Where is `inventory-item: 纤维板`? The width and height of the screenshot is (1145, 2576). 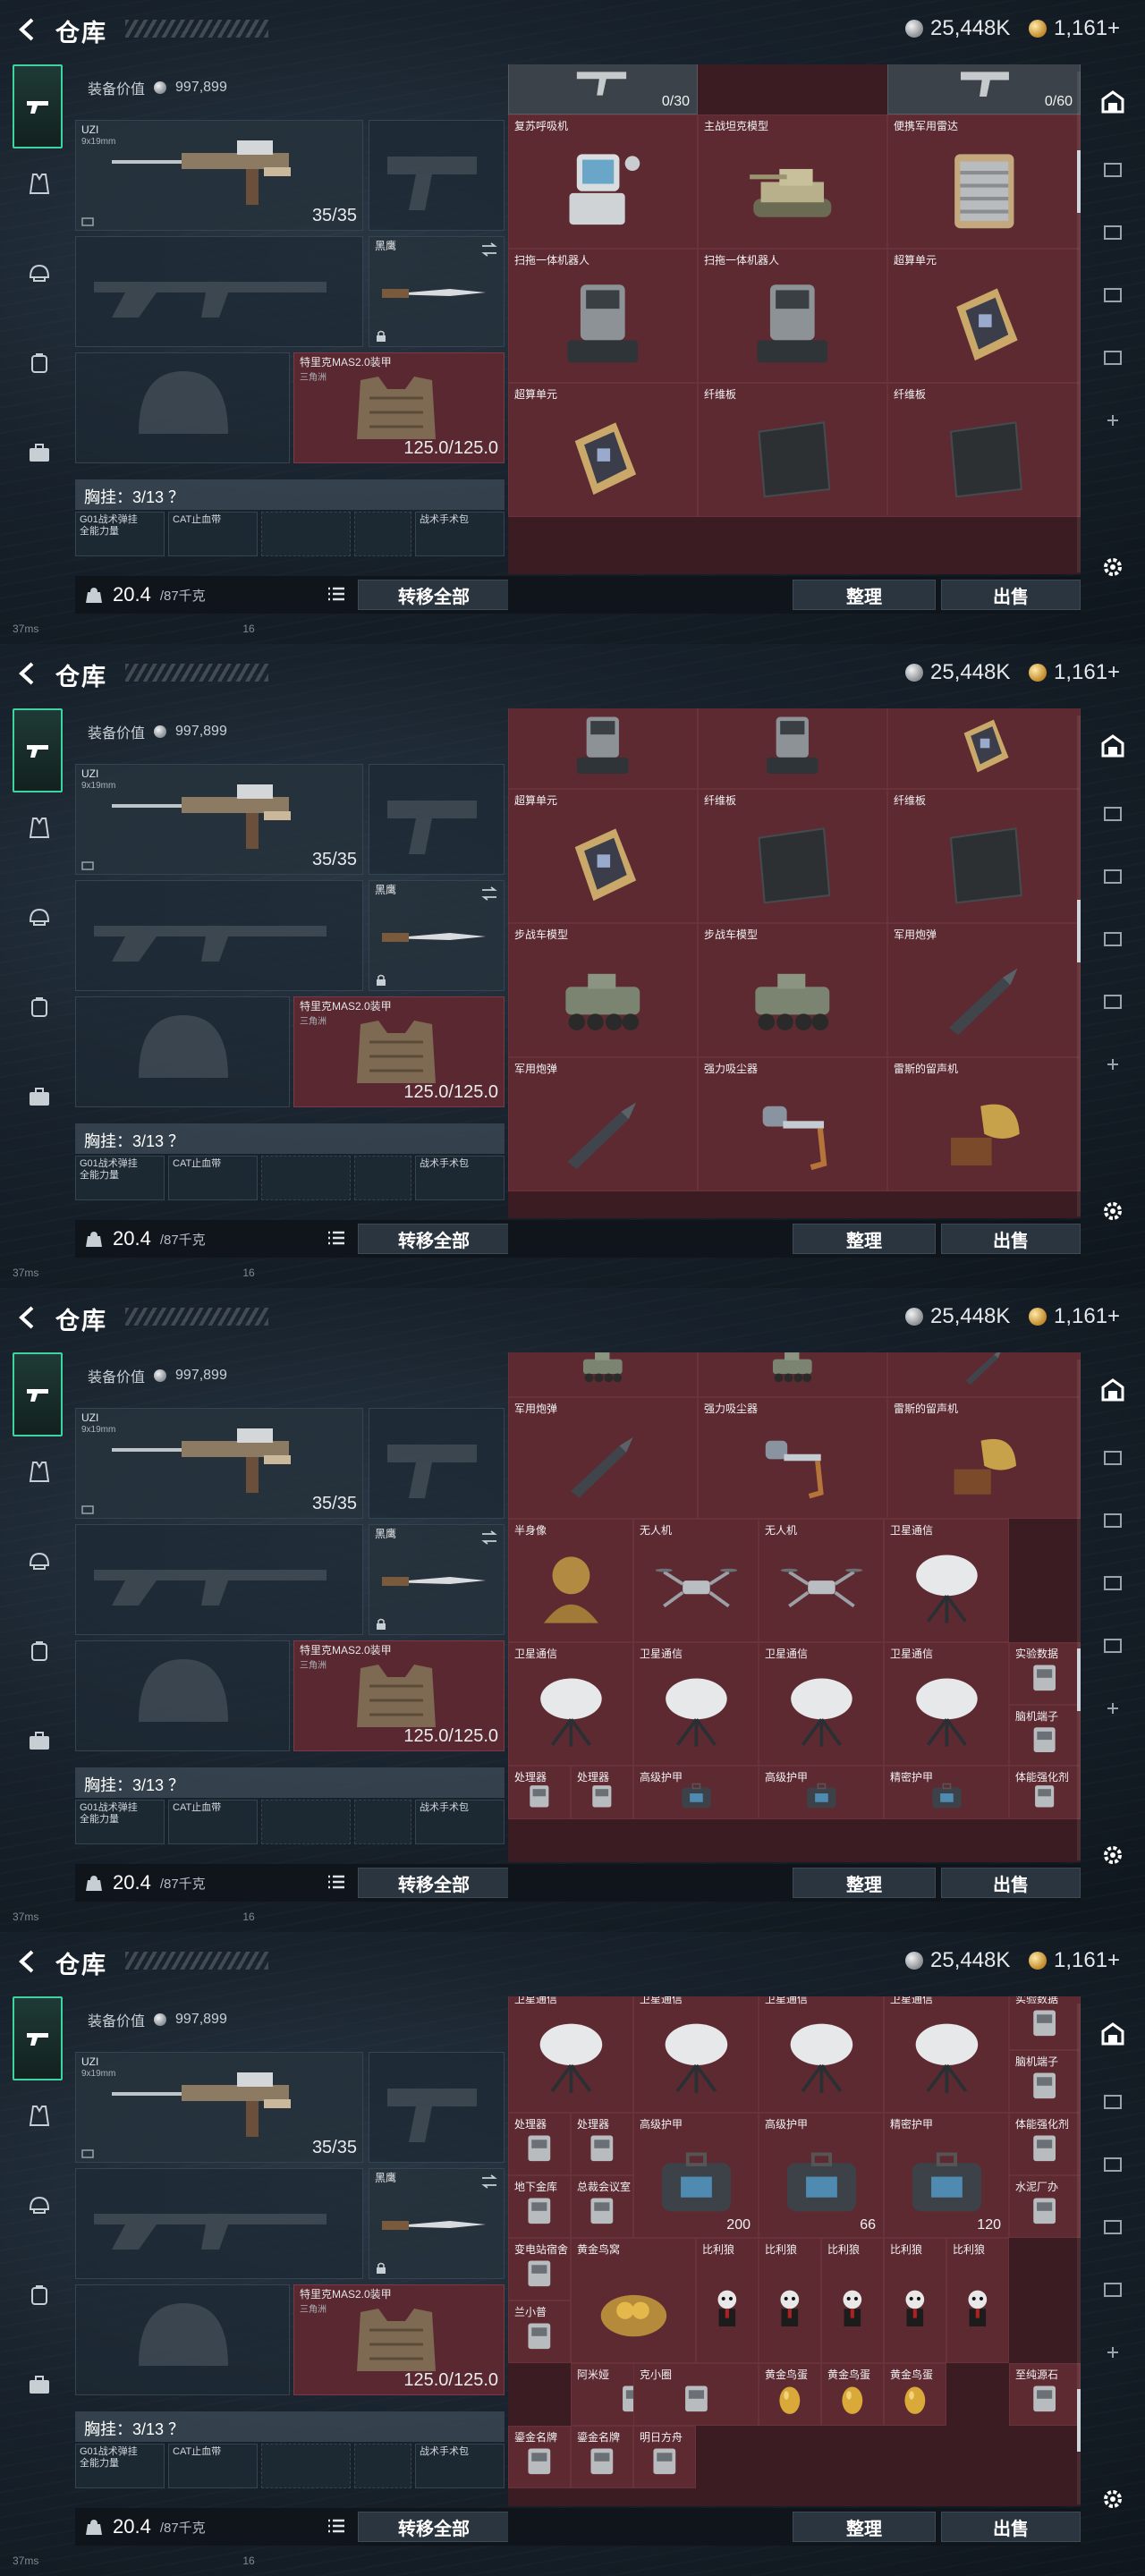
inventory-item: 纤维板 is located at coordinates (984, 450).